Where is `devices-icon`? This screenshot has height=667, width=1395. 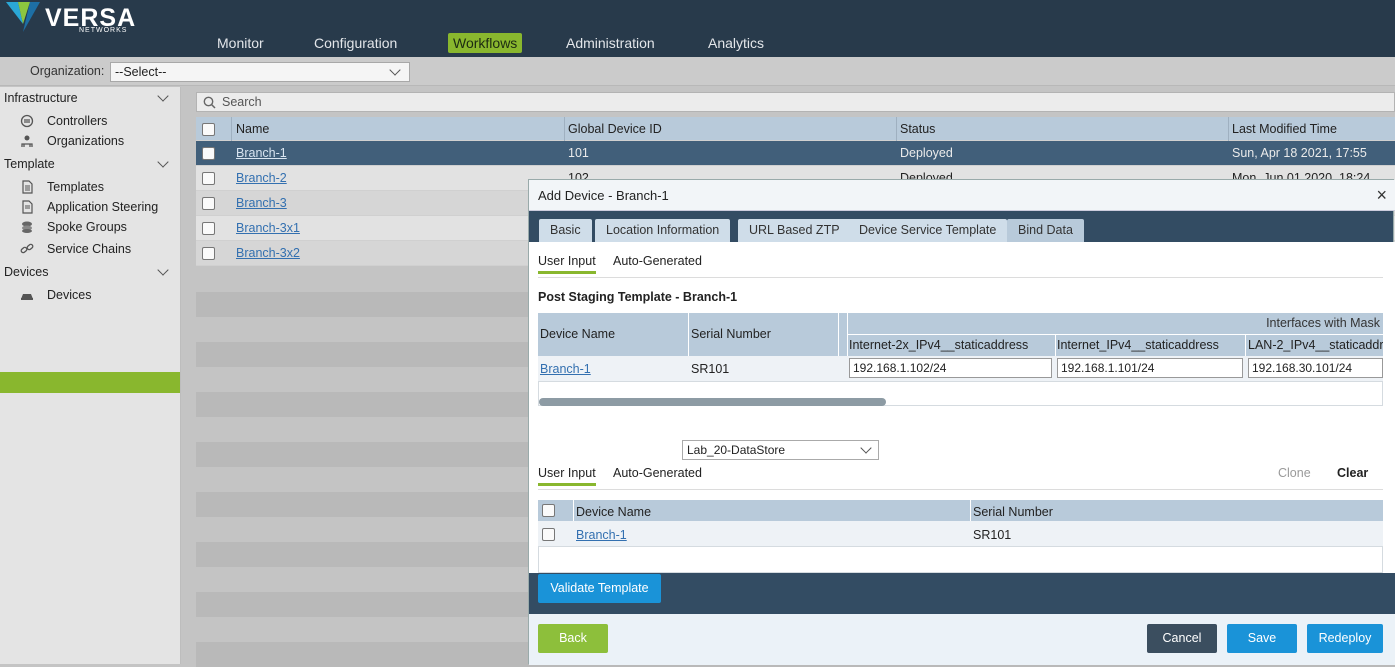
devices-icon is located at coordinates (27, 297).